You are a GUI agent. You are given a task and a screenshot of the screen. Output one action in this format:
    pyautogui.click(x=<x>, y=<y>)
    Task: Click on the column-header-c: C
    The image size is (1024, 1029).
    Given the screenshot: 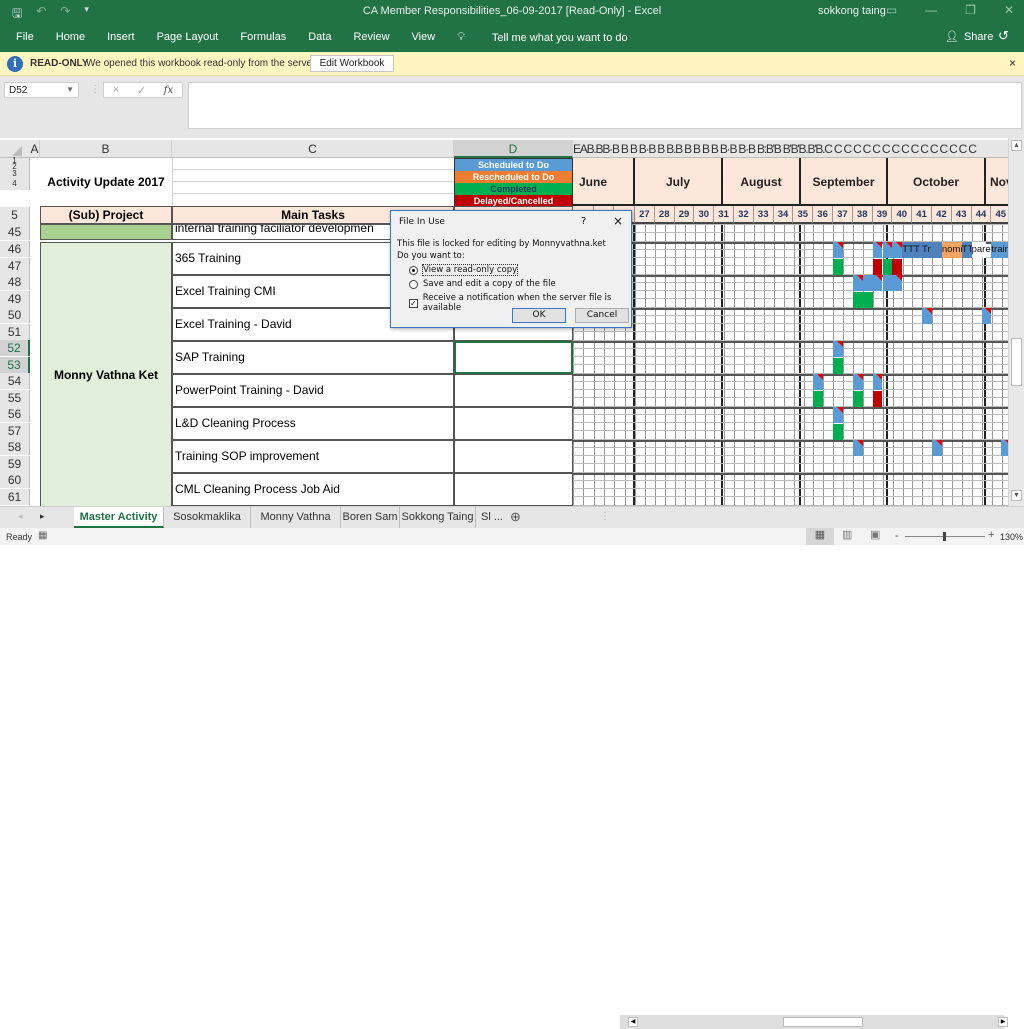 What is the action you would take?
    pyautogui.click(x=313, y=149)
    